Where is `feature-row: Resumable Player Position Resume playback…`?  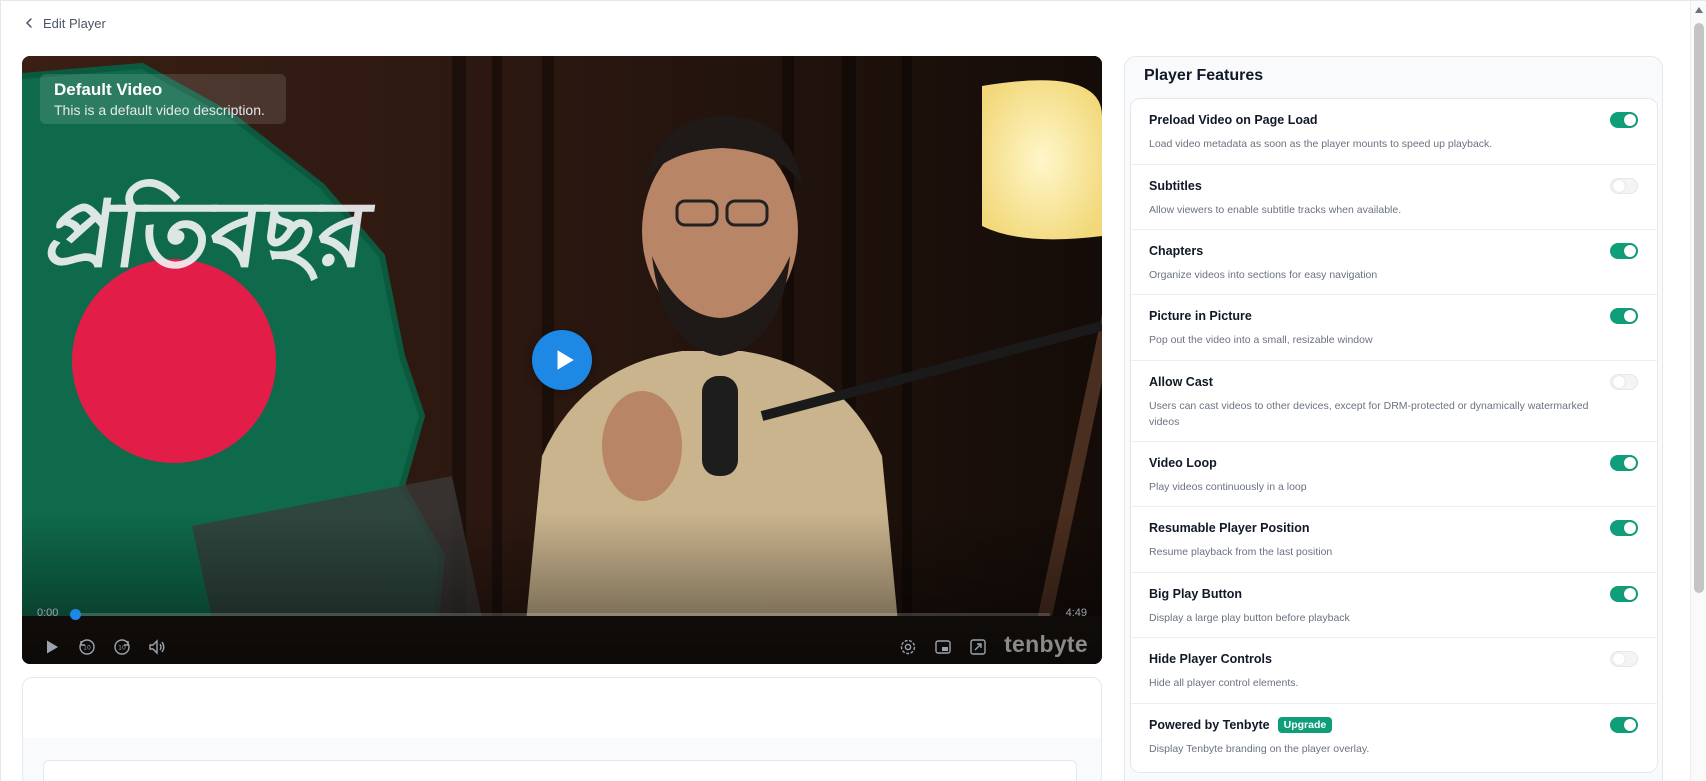
feature-row: Resumable Player Position Resume playback… is located at coordinates (1394, 540).